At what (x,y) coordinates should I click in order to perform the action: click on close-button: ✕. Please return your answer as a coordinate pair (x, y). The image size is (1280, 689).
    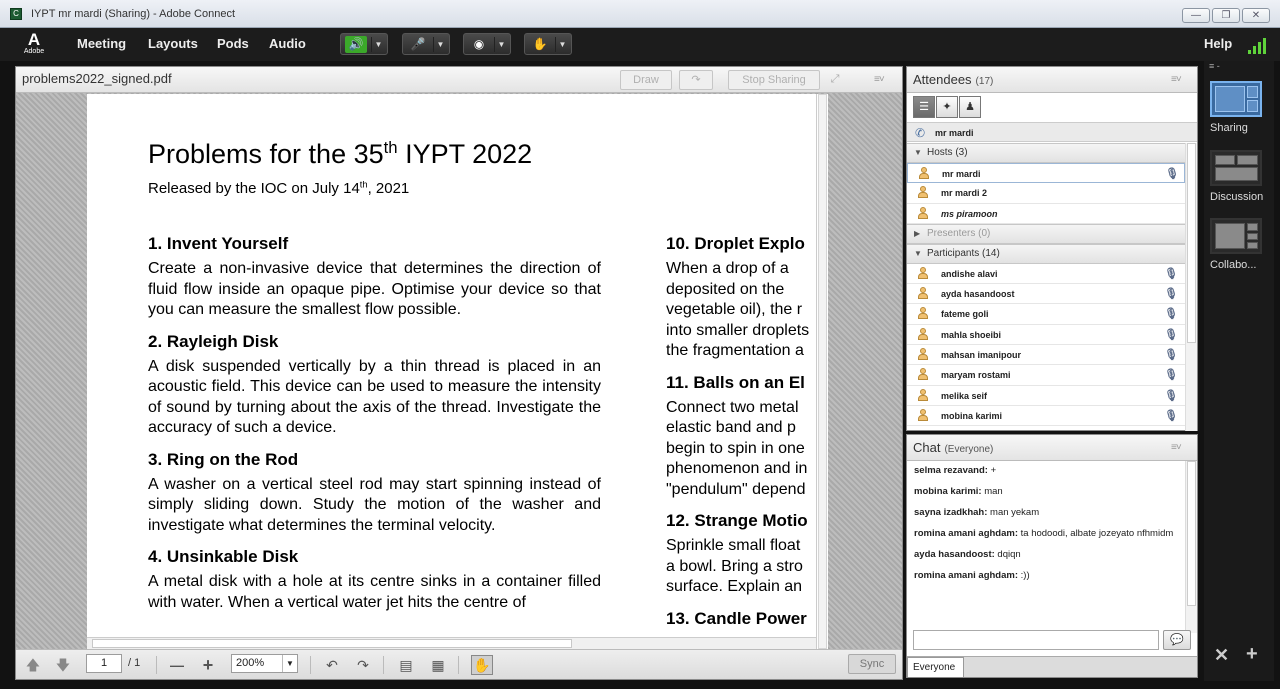
    Looking at the image, I should click on (1256, 15).